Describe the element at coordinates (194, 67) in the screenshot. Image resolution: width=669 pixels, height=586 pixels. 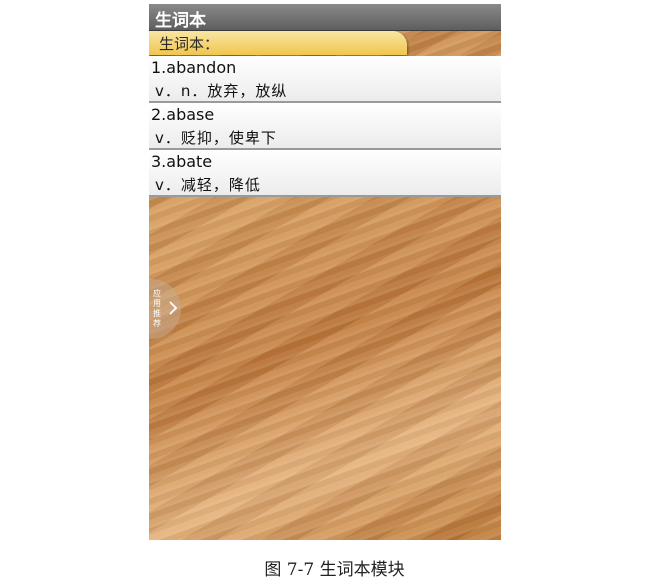
I see `vocab-word: 1.abandon` at that location.